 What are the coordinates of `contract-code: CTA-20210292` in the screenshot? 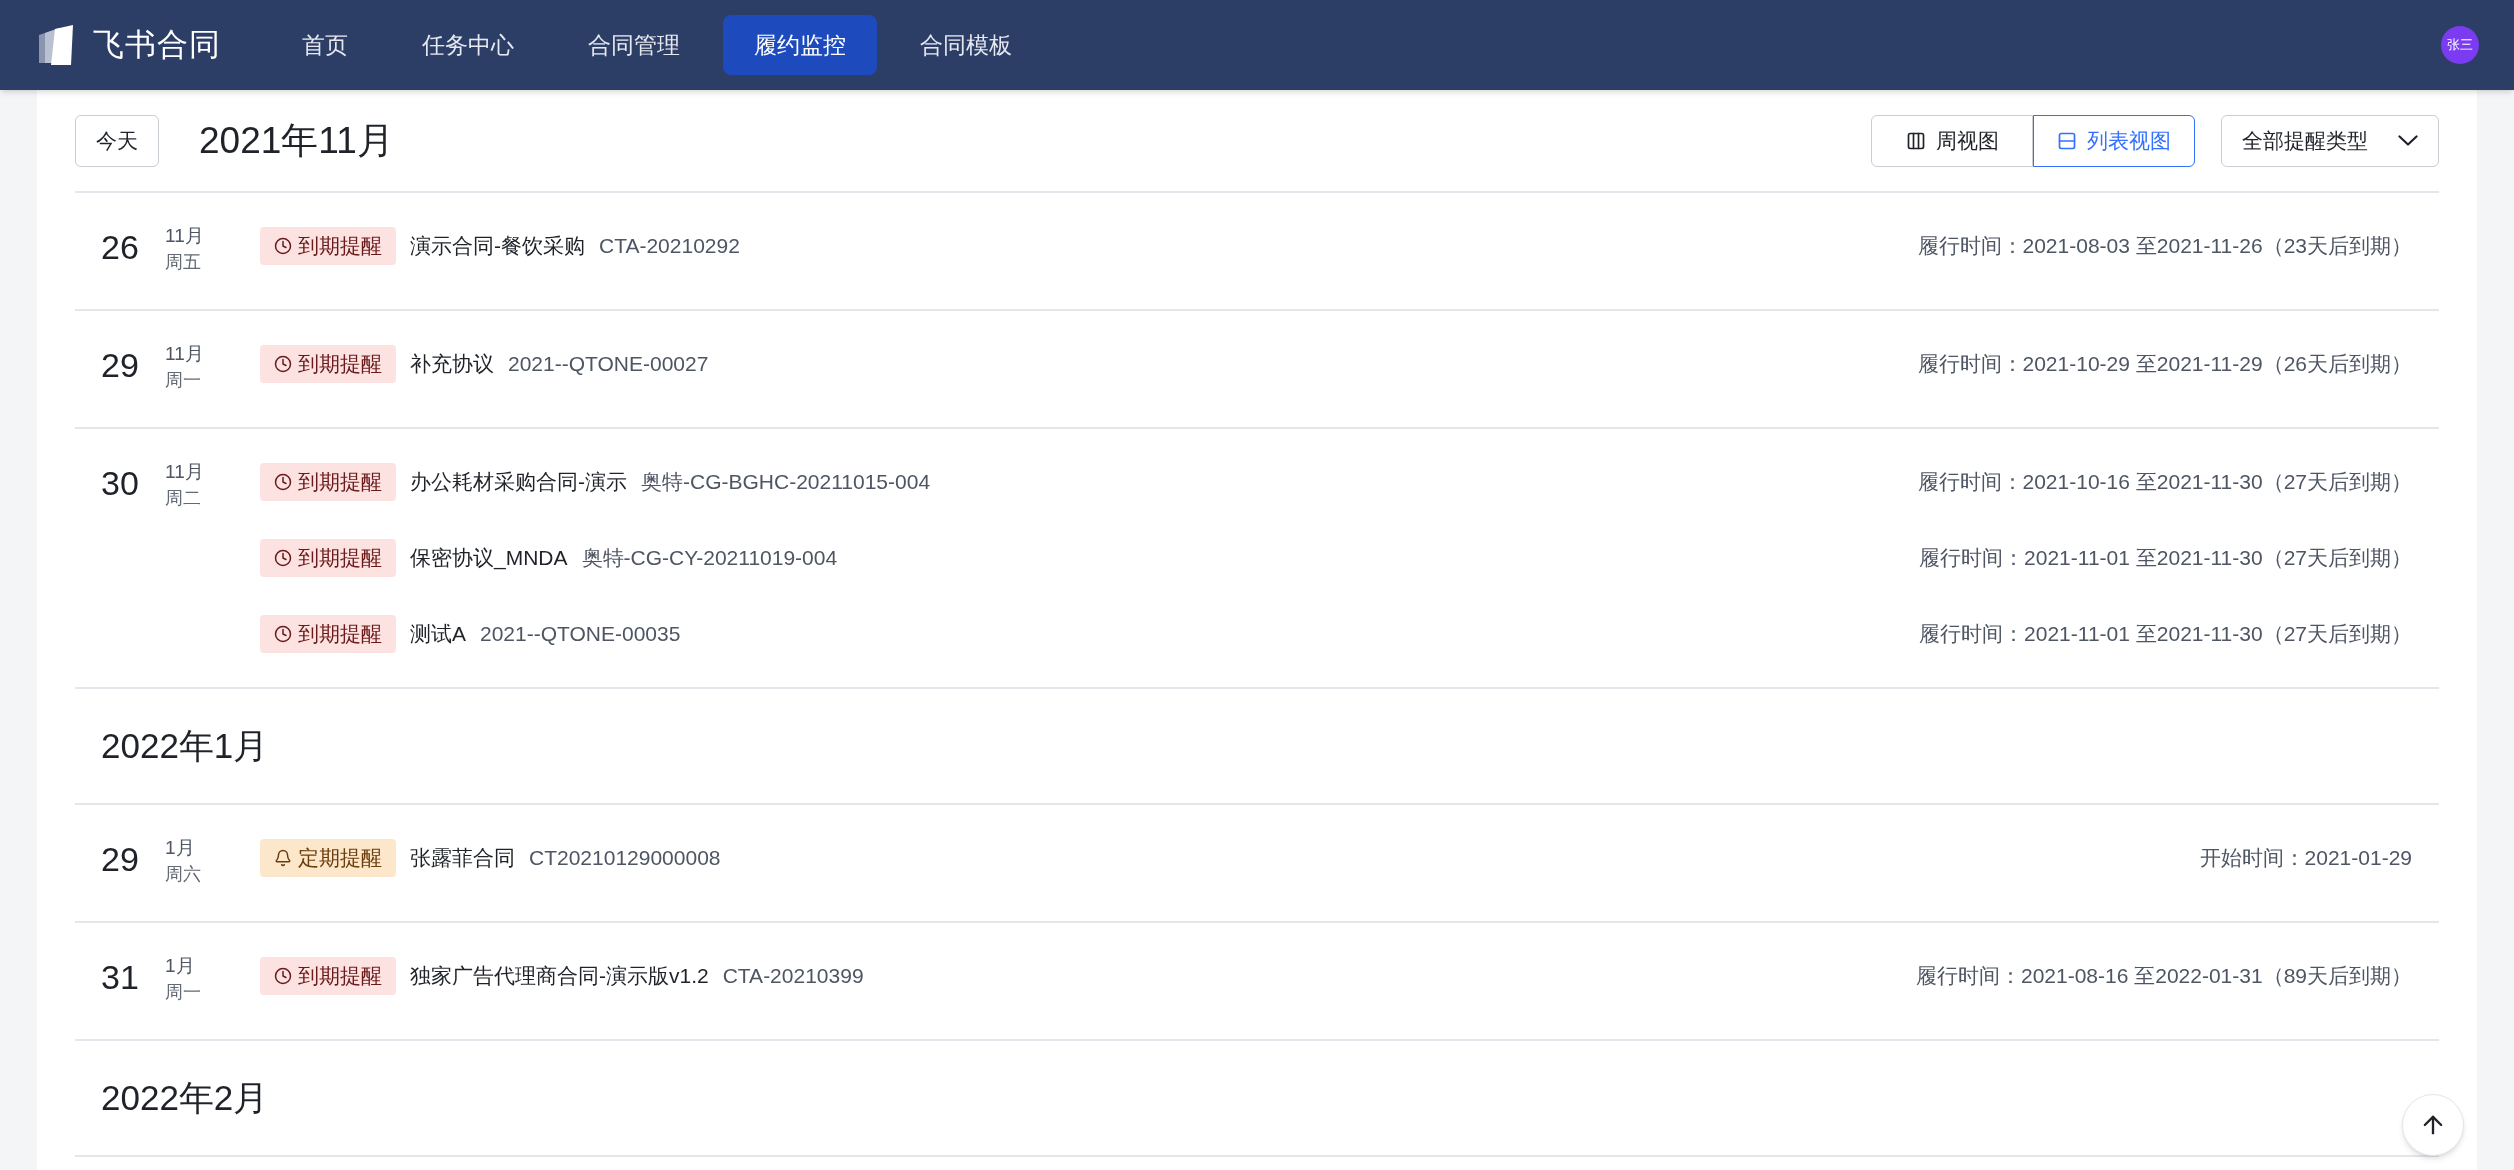 It's located at (669, 246).